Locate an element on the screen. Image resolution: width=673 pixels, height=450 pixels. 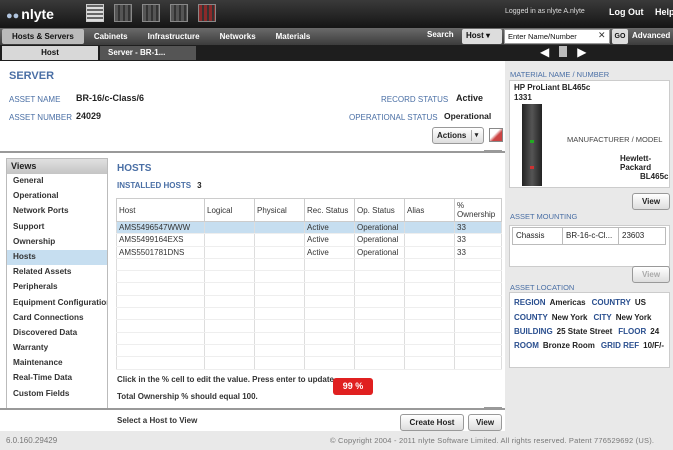
previous-arrow-icon: ◀ is located at coordinates (544, 52).